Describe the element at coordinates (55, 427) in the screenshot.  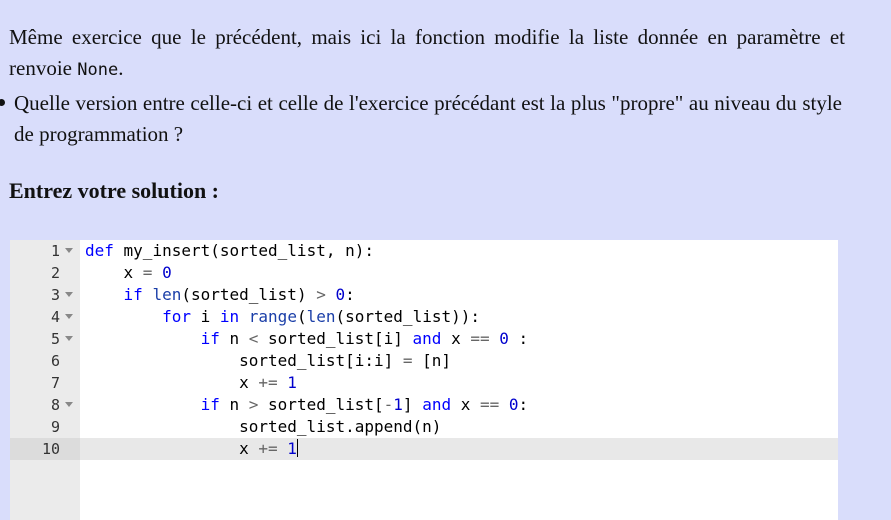
I see `line-number-label: 9` at that location.